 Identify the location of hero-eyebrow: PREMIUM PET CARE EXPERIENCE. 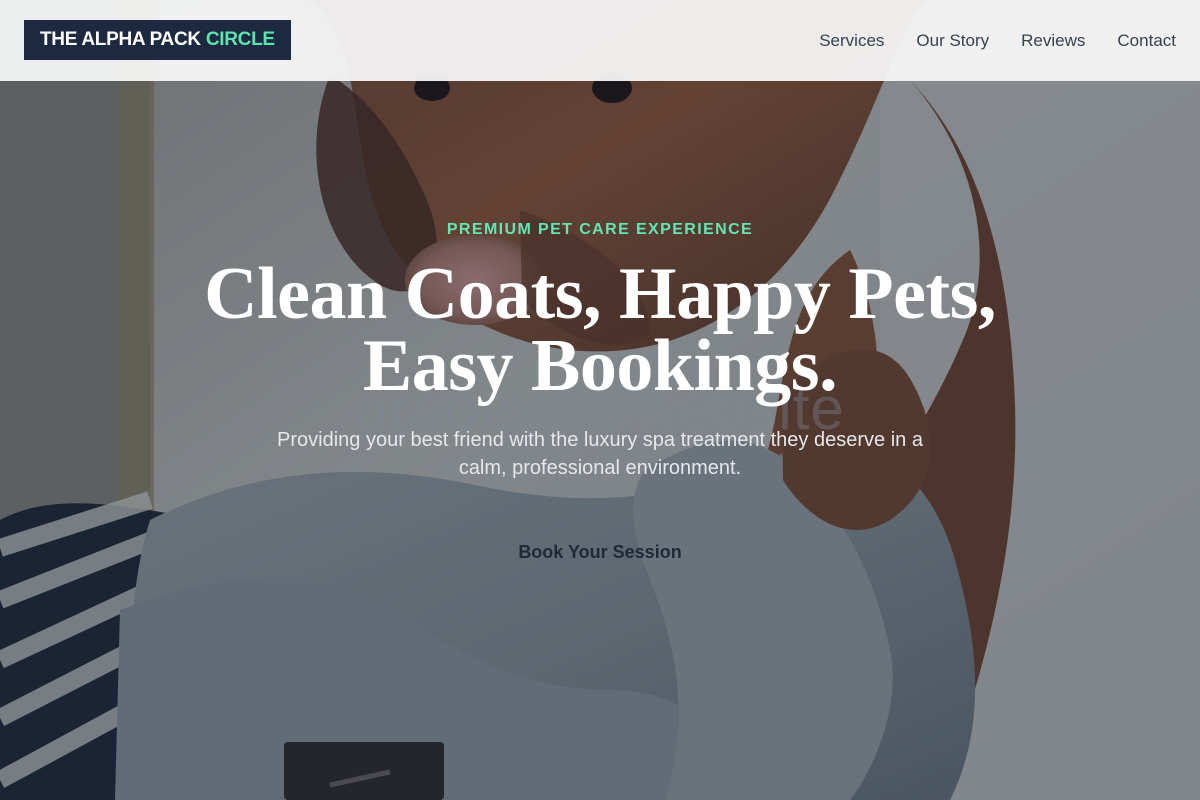
(600, 229).